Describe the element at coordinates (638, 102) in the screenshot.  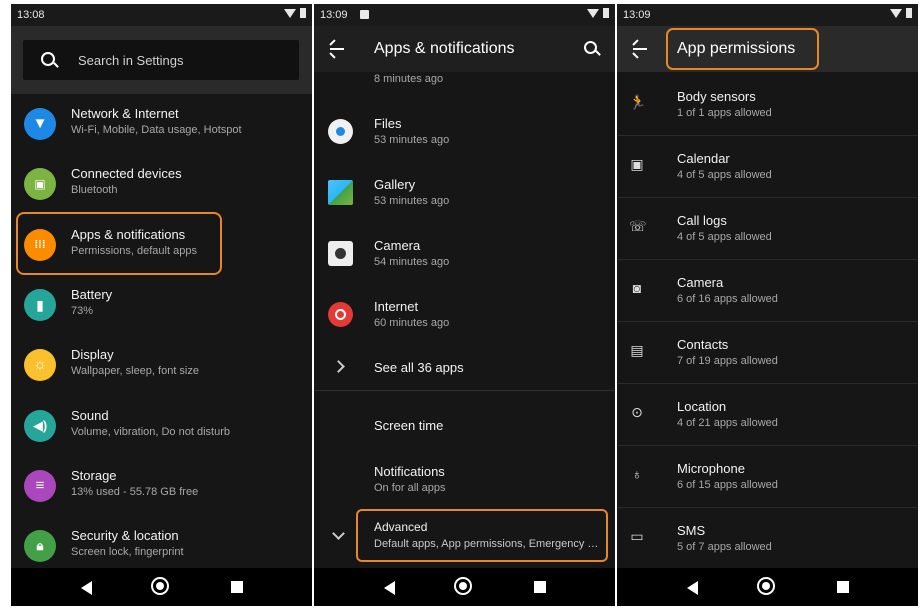
I see `body-sensors-icon: 🏃` at that location.